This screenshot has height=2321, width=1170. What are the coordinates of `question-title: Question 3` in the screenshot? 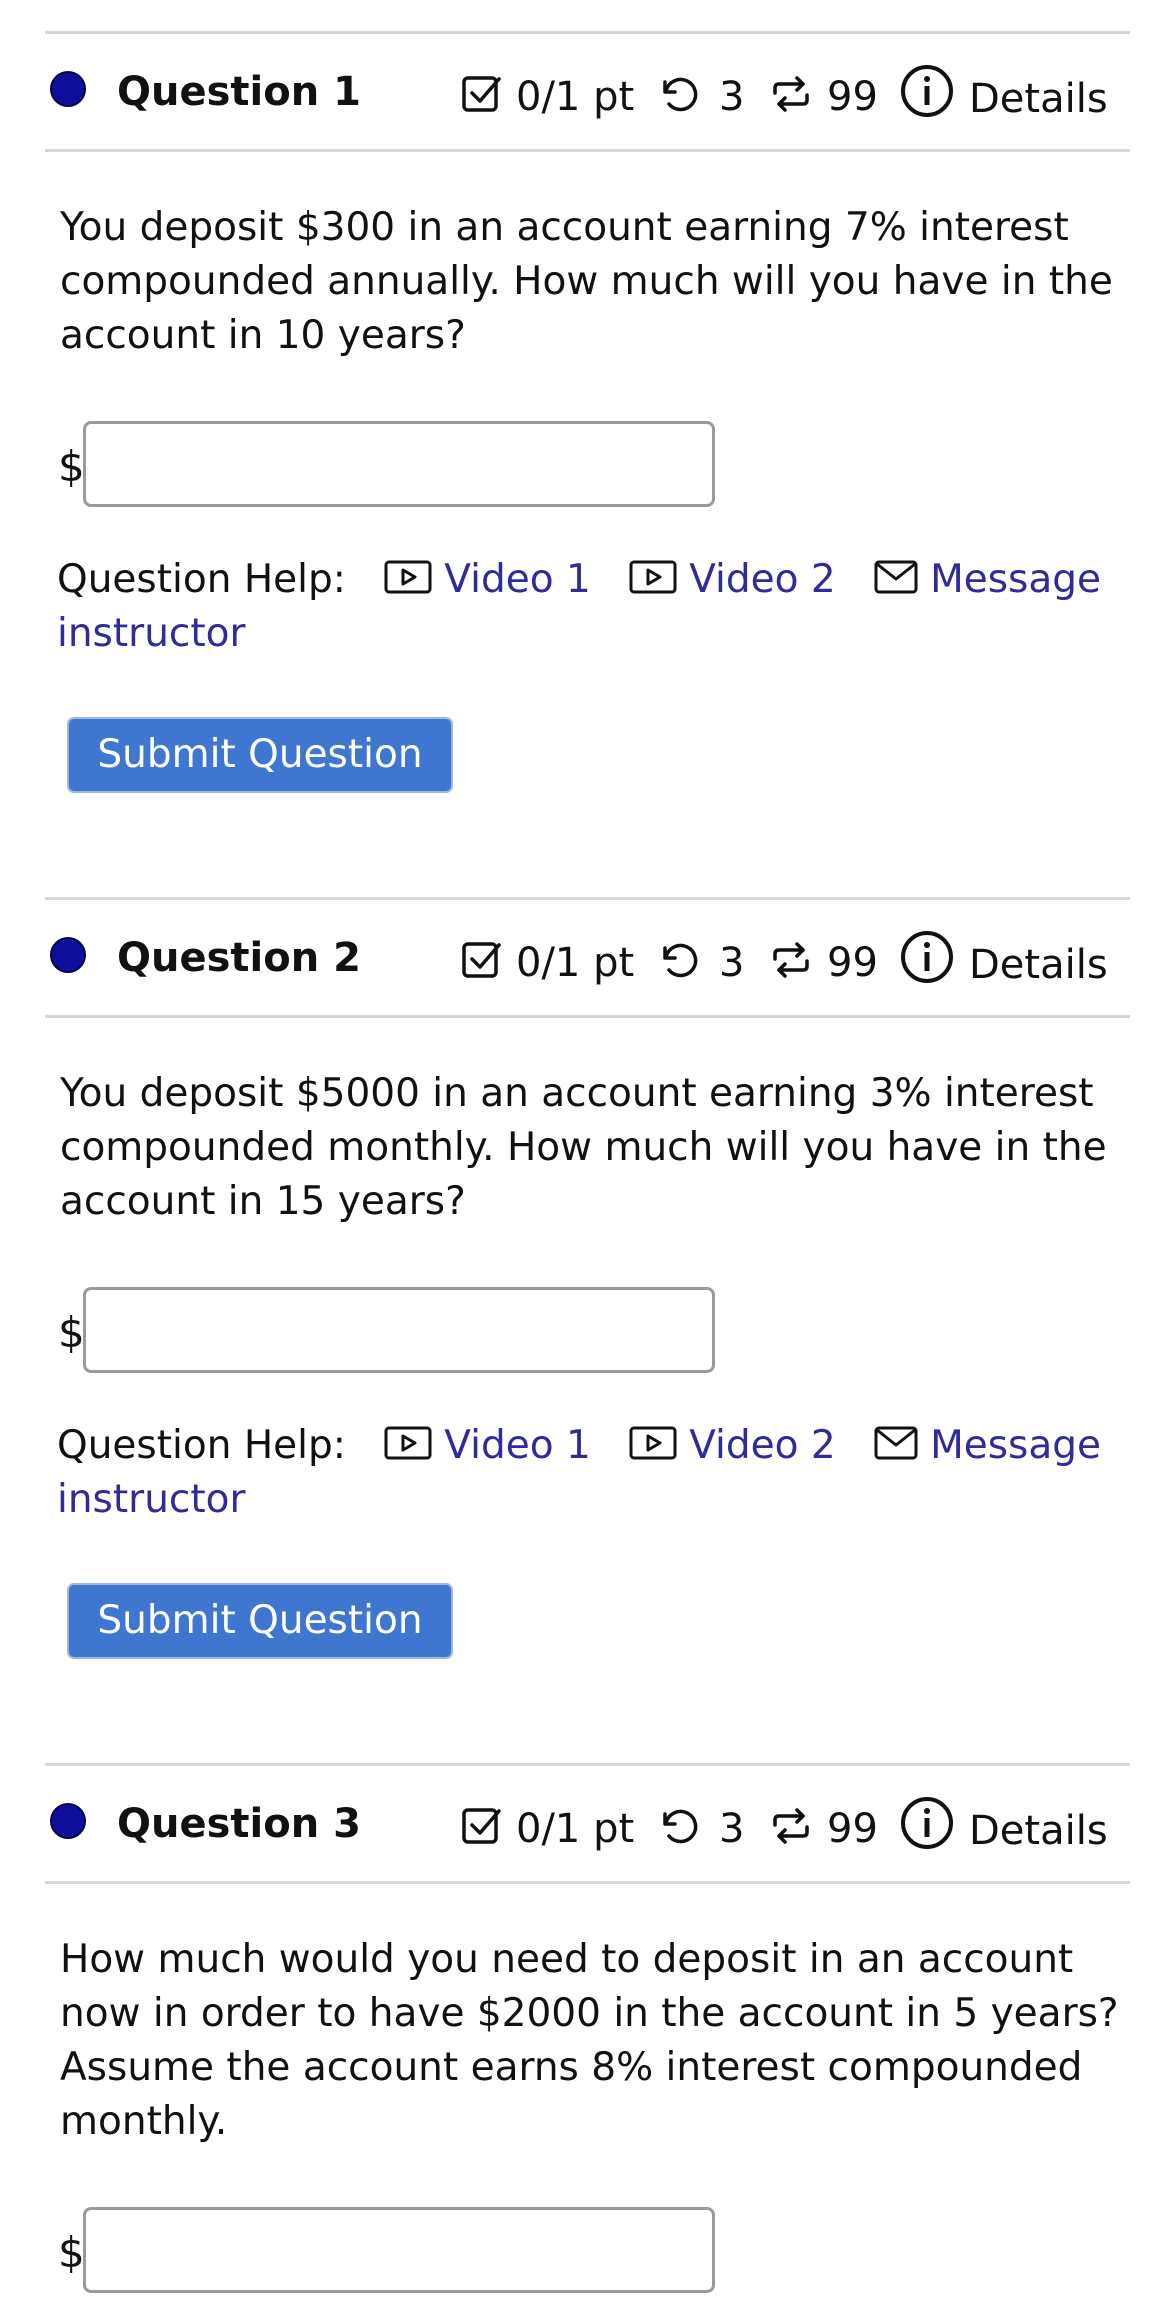 It's located at (239, 1824).